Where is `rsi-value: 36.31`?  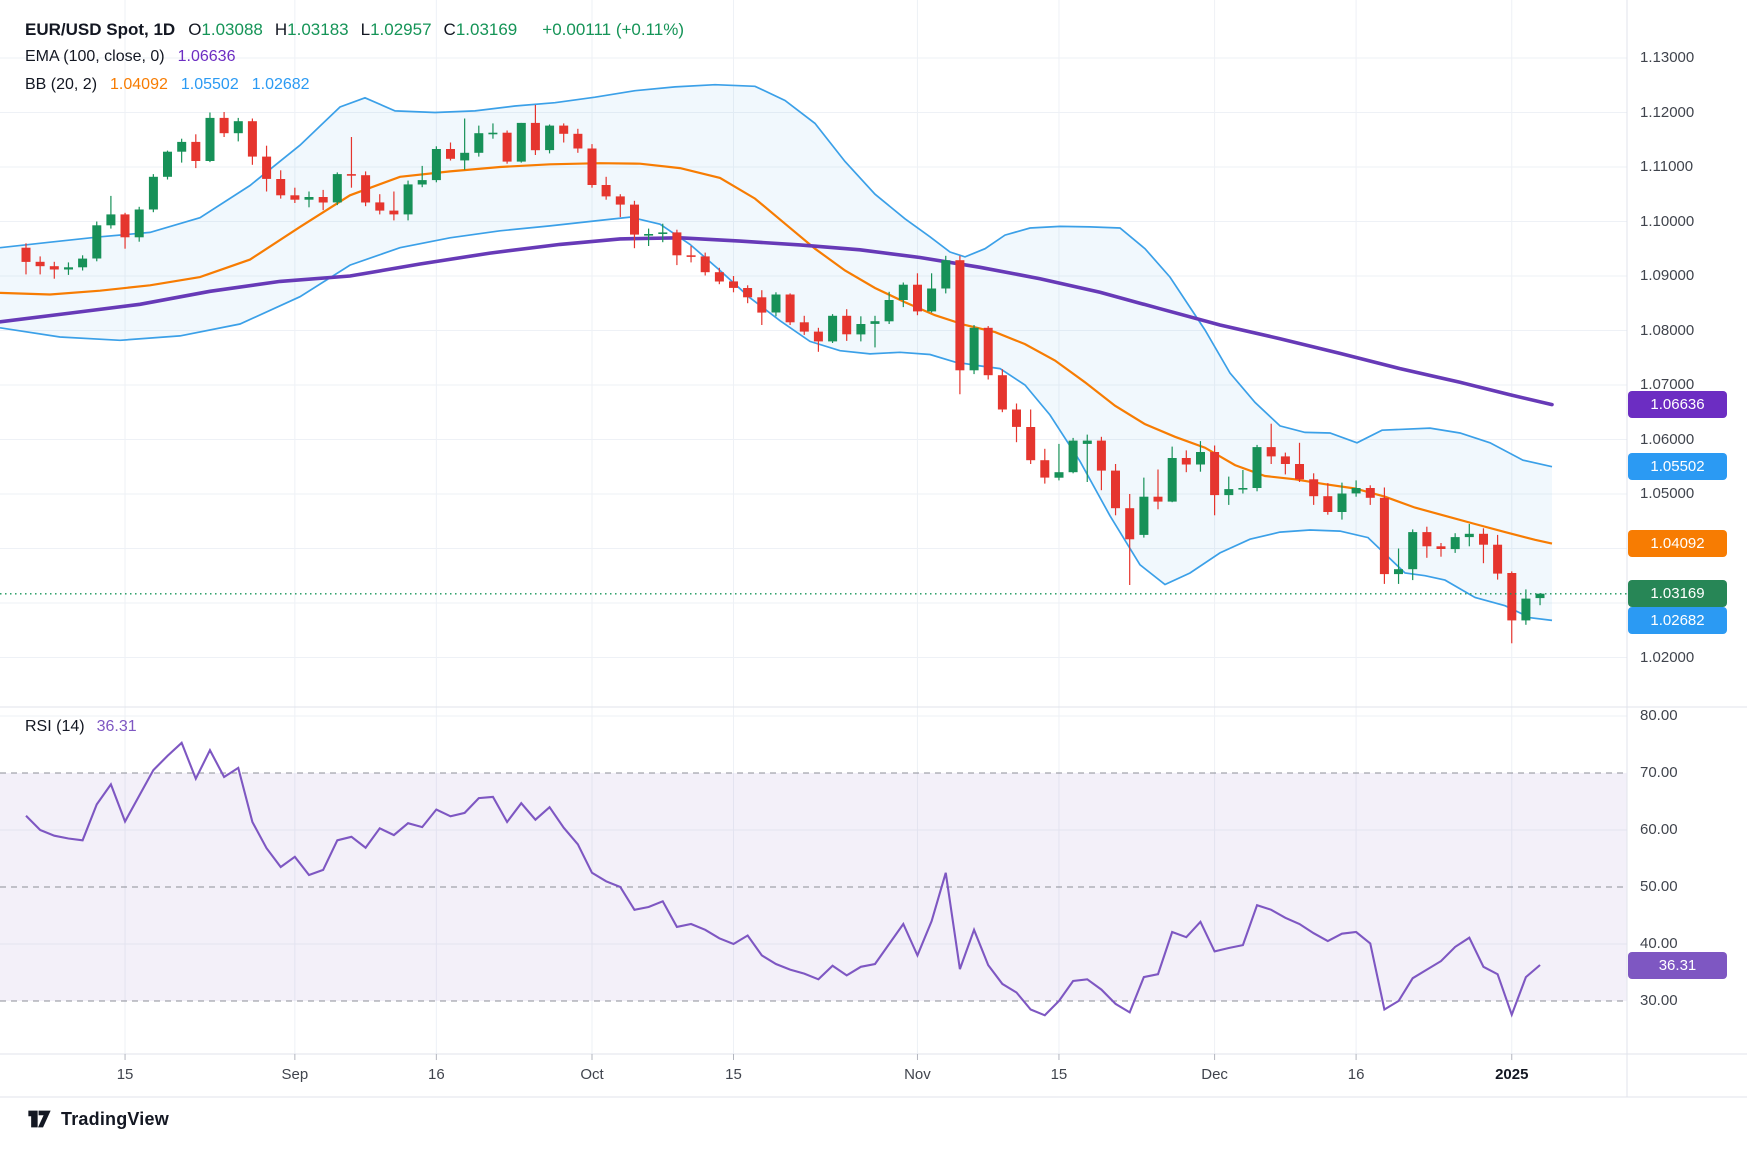 rsi-value: 36.31 is located at coordinates (116, 726).